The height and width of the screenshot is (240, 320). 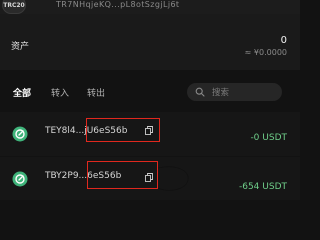 What do you see at coordinates (22, 92) in the screenshot?
I see `tab-all: 全部` at bounding box center [22, 92].